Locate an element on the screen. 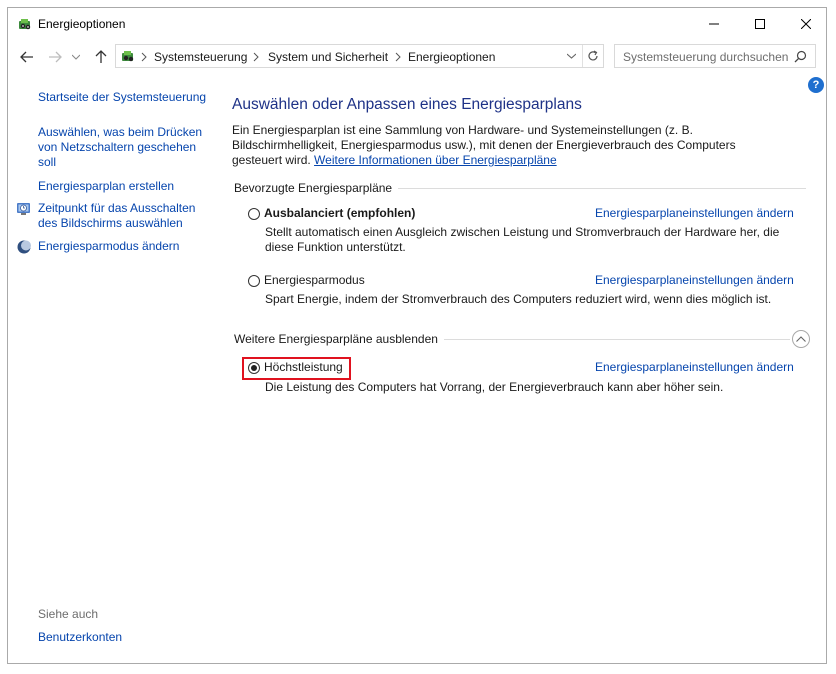 The height and width of the screenshot is (674, 836). close-icon is located at coordinates (806, 23).